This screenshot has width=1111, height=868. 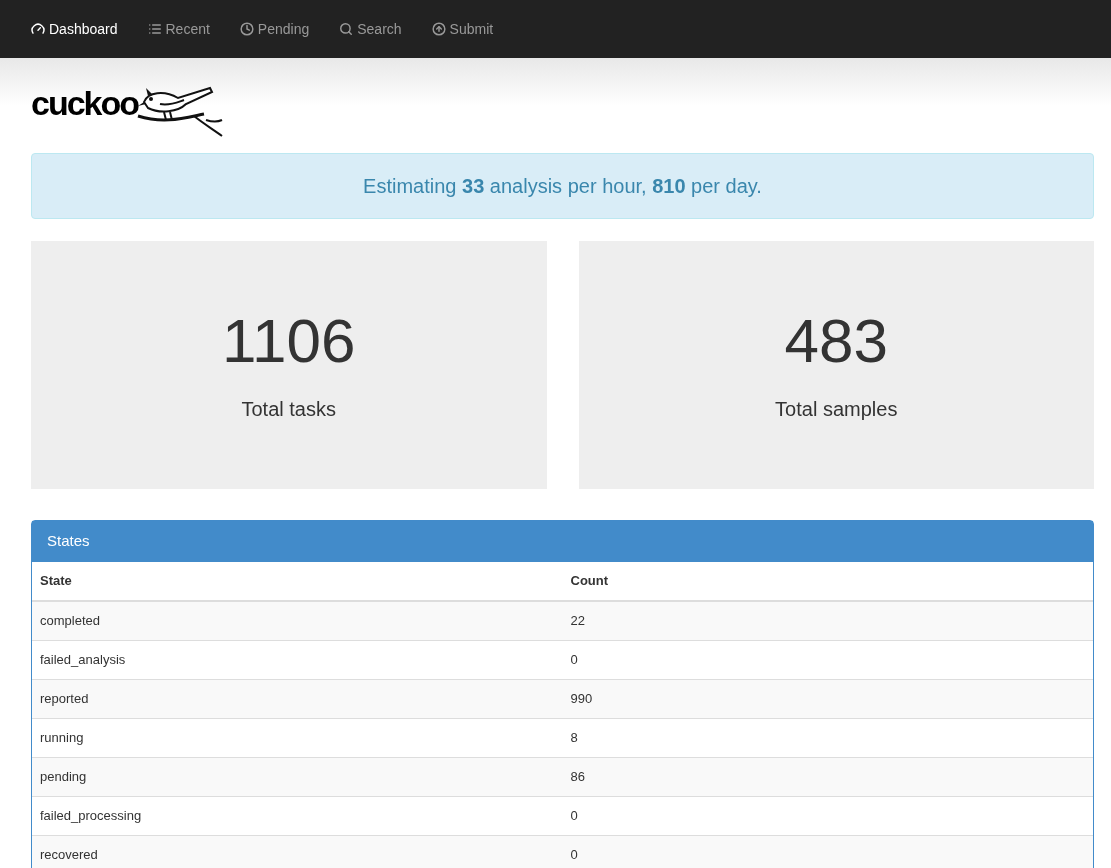 What do you see at coordinates (562, 186) in the screenshot?
I see `estimate-text: Estimating 33 analysis per hour, 810 per day.` at bounding box center [562, 186].